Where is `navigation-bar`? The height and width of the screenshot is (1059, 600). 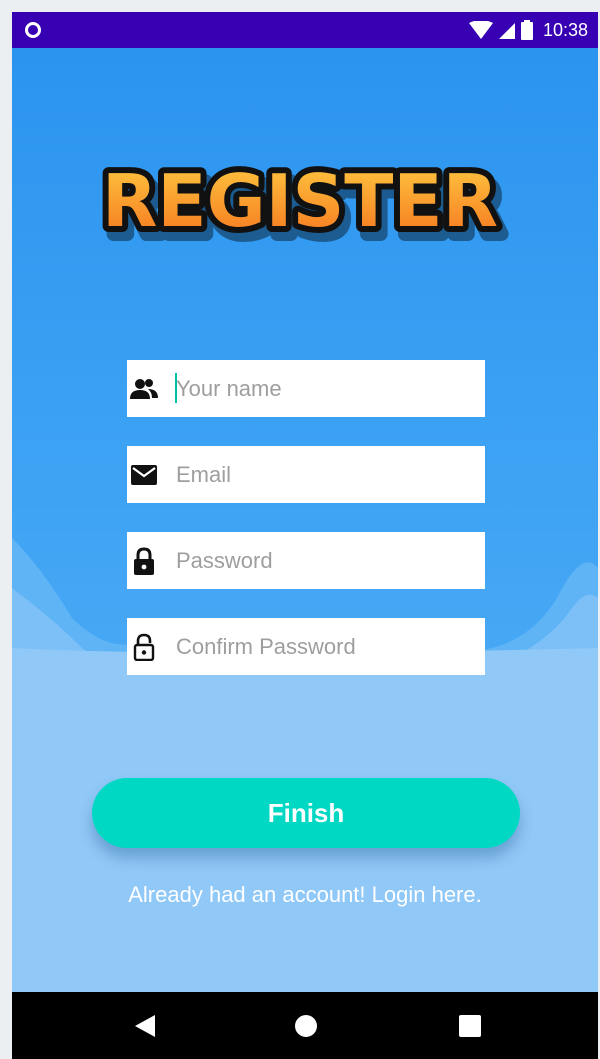
navigation-bar is located at coordinates (305, 1025).